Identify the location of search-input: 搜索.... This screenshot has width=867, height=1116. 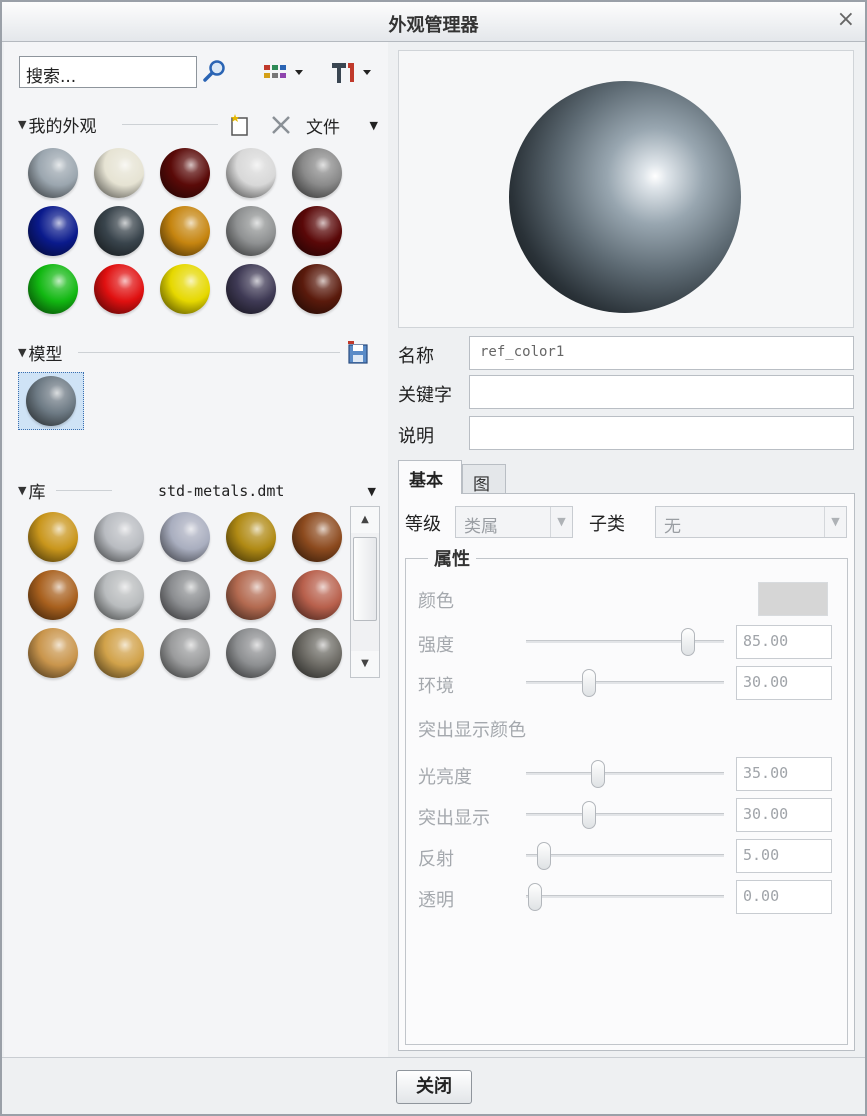
(108, 72).